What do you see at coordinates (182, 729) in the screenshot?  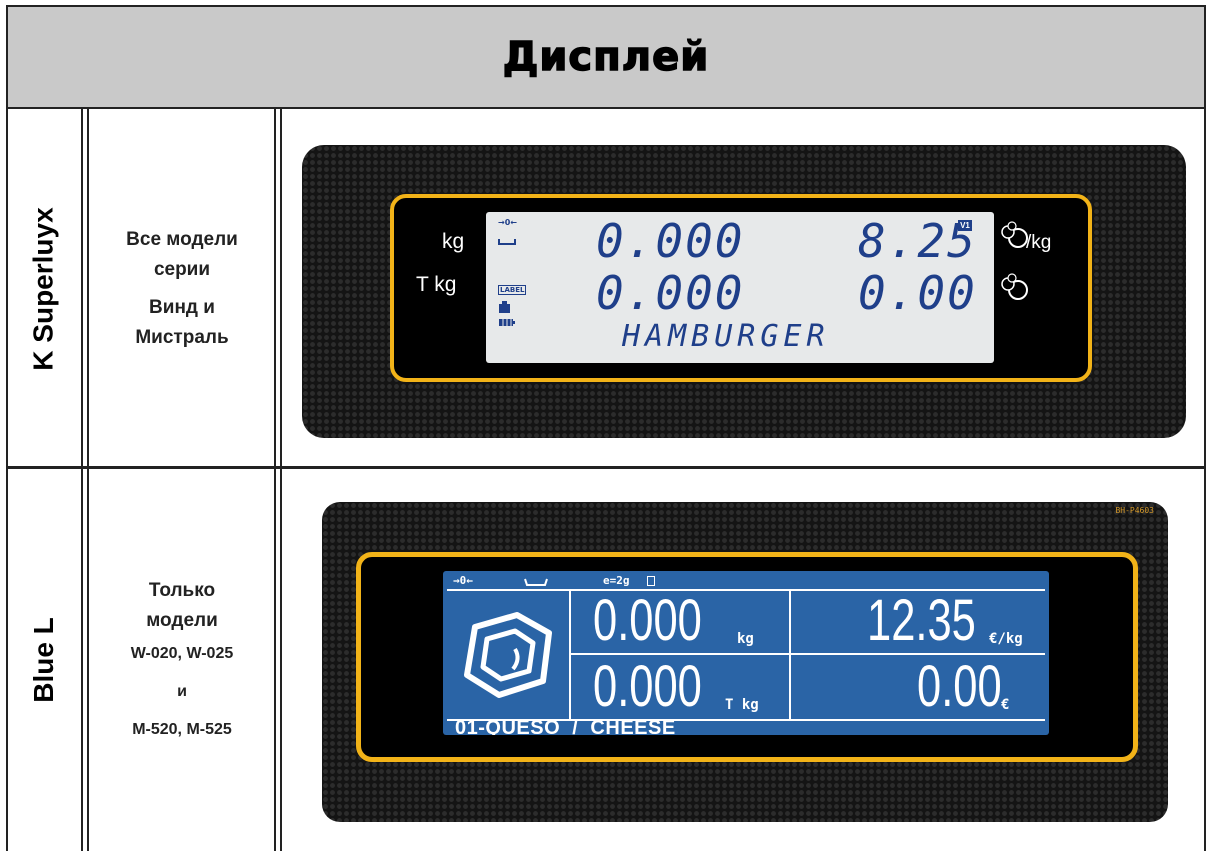 I see `description-line: M-520, M-525` at bounding box center [182, 729].